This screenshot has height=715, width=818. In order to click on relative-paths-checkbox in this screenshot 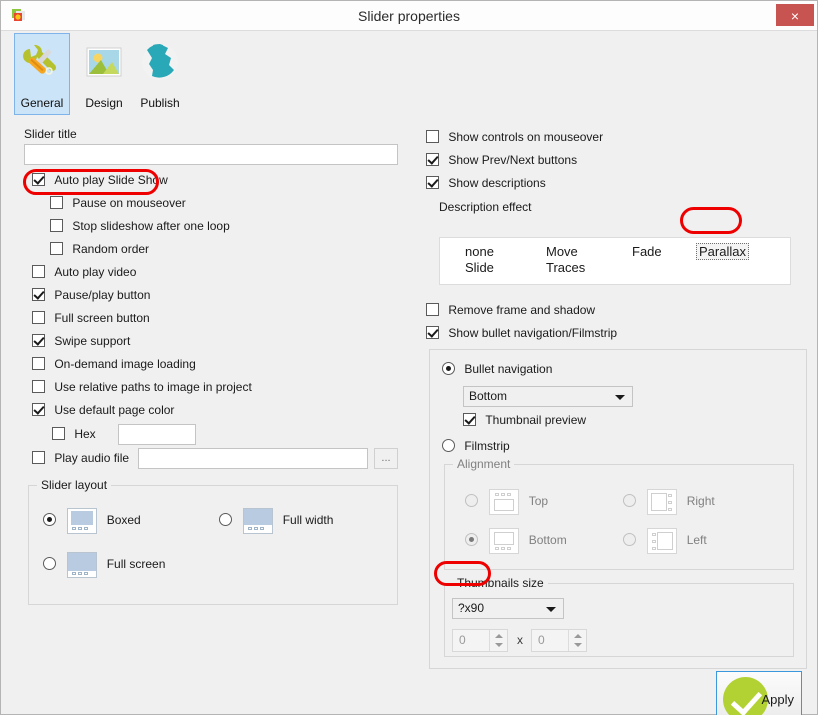, I will do `click(38, 386)`.